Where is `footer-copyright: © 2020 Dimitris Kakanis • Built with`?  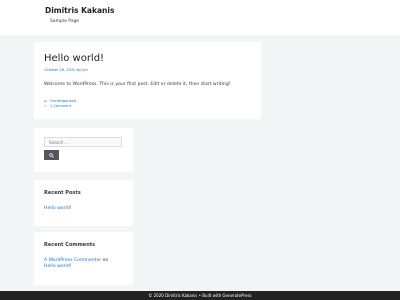
footer-copyright: © 2020 Dimitris Kakanis • Built with is located at coordinates (185, 295).